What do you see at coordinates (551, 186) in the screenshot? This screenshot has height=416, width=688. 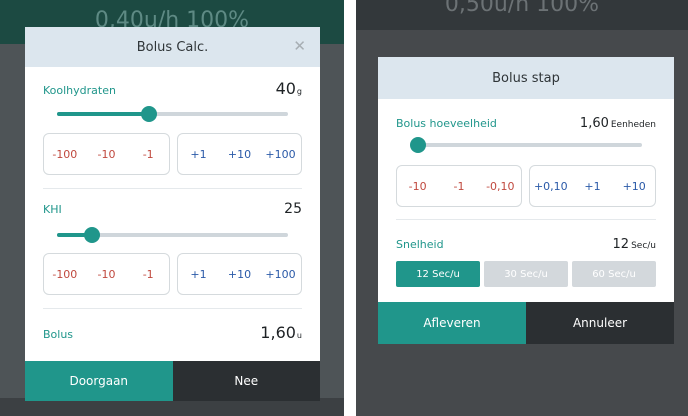 I see `amount-plus-0-10-button: +0,10` at bounding box center [551, 186].